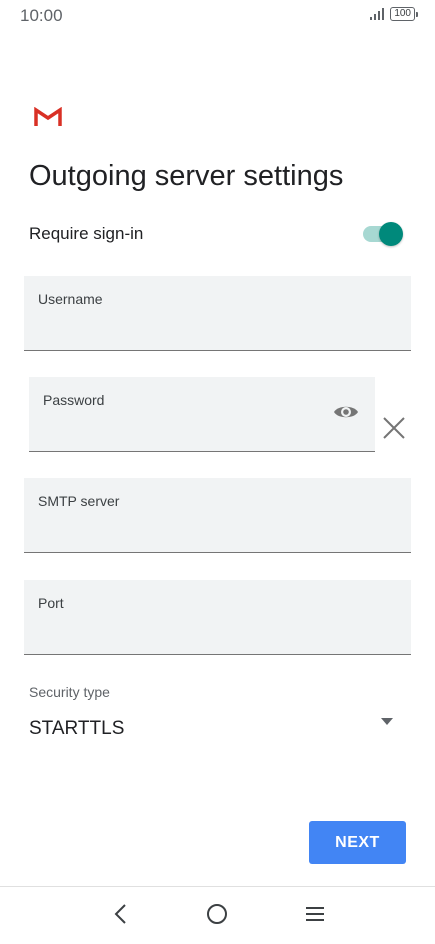 The width and height of the screenshot is (435, 944). What do you see at coordinates (387, 721) in the screenshot?
I see `dropdown-arrow-icon` at bounding box center [387, 721].